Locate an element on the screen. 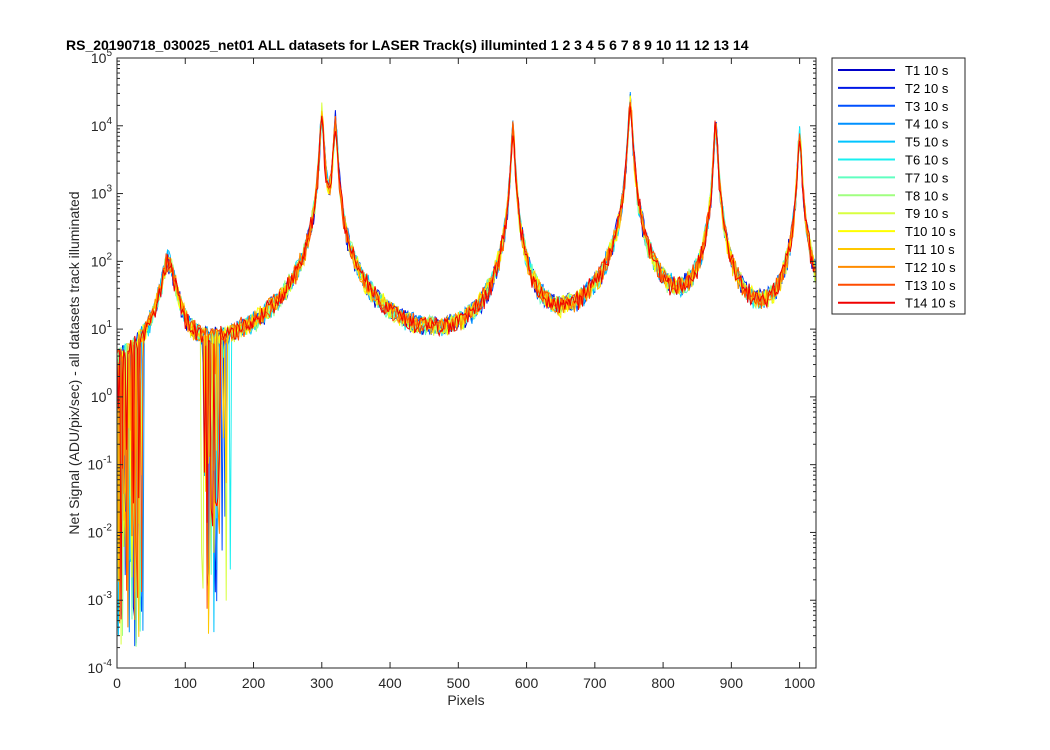  x-tick-label: 100 is located at coordinates (186, 683).